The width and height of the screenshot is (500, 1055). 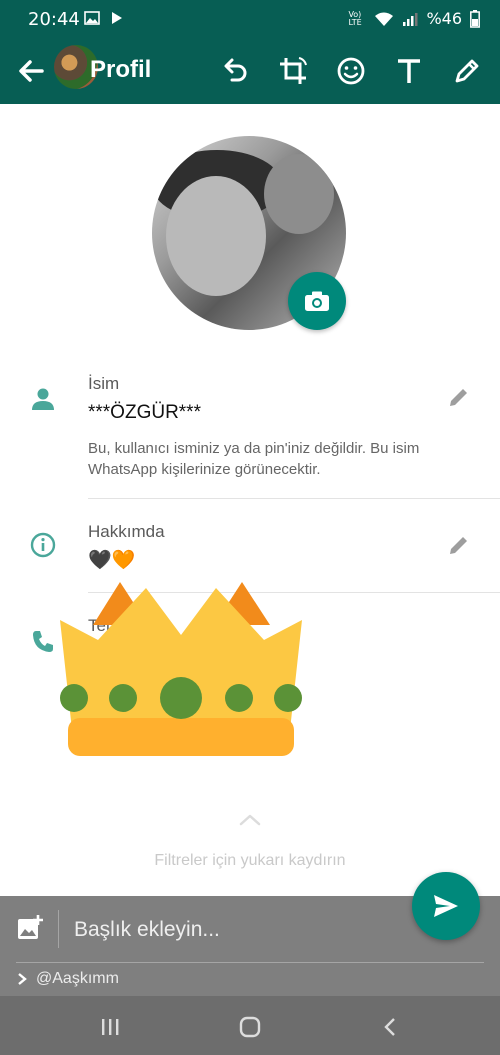 I want to click on battery-percent: %46, so click(x=444, y=18).